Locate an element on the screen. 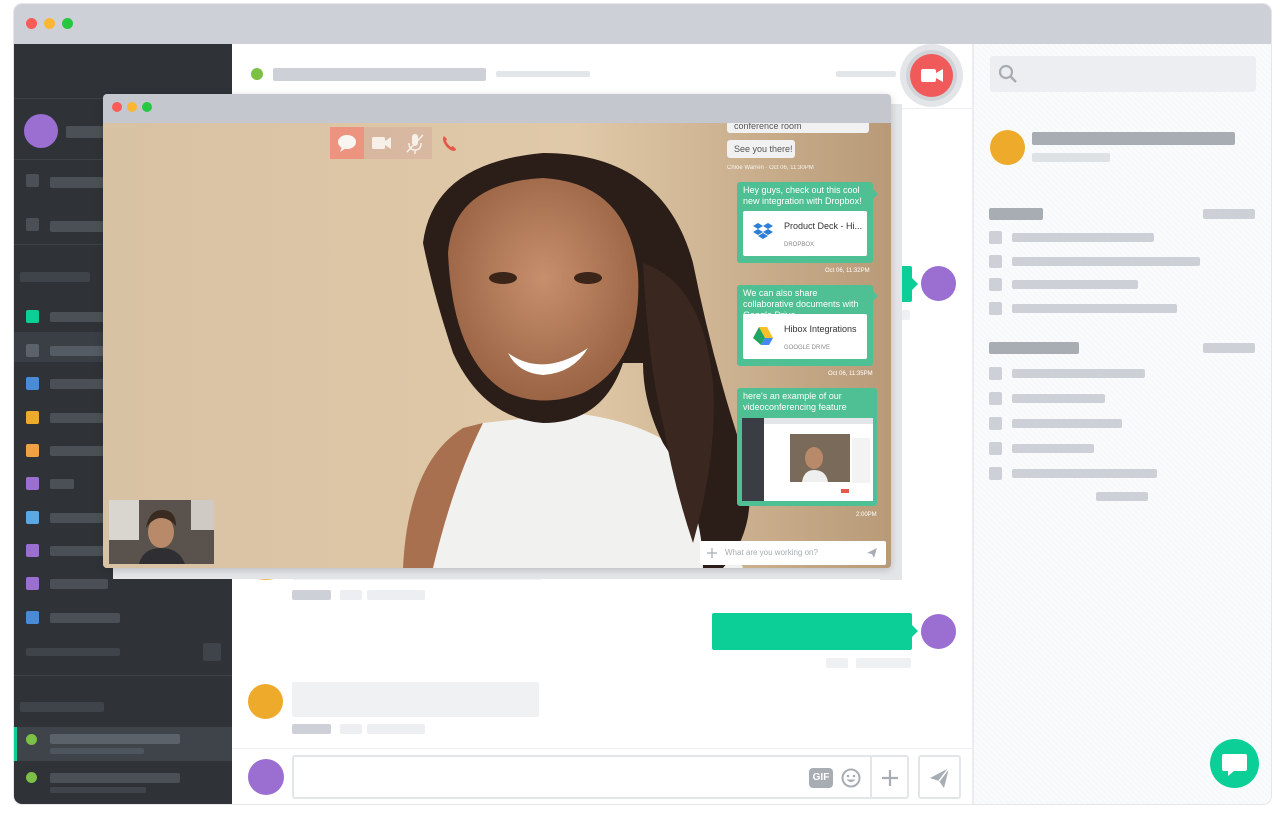 This screenshot has height=817, width=1283. toggle-chat-button is located at coordinates (347, 143).